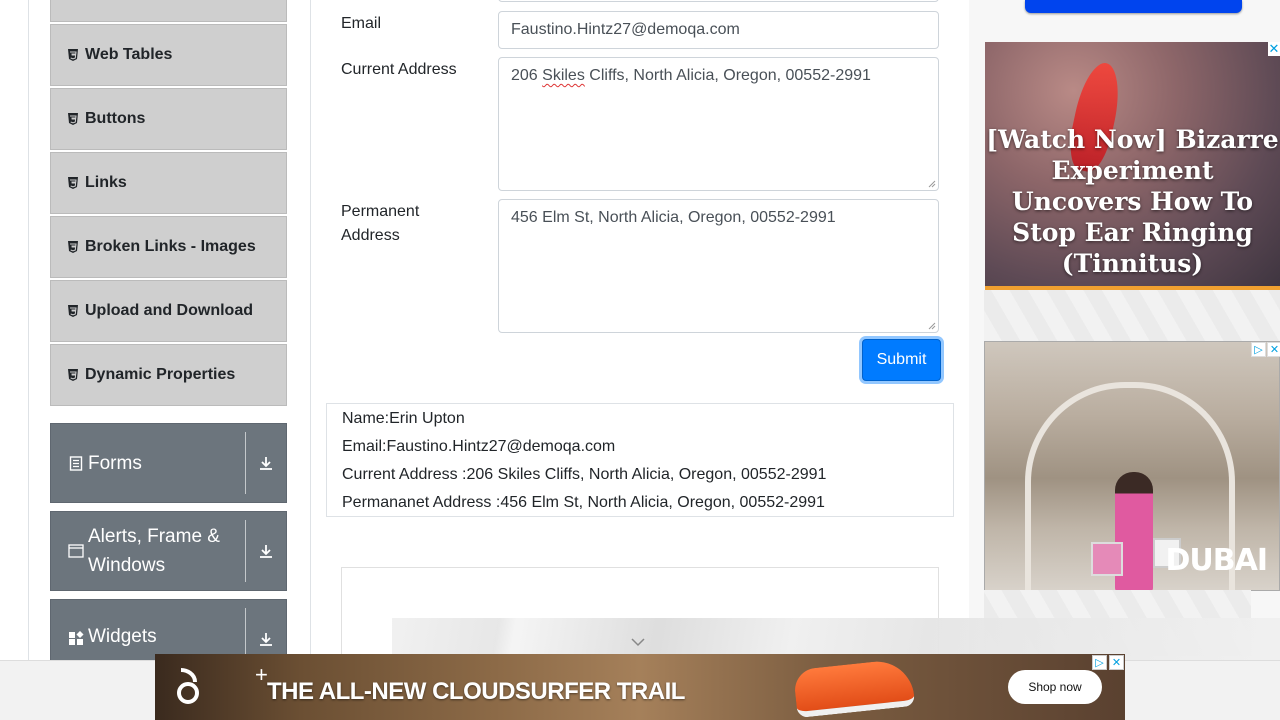 Image resolution: width=1280 pixels, height=720 pixels. What do you see at coordinates (854, 688) in the screenshot?
I see `shoe-image` at bounding box center [854, 688].